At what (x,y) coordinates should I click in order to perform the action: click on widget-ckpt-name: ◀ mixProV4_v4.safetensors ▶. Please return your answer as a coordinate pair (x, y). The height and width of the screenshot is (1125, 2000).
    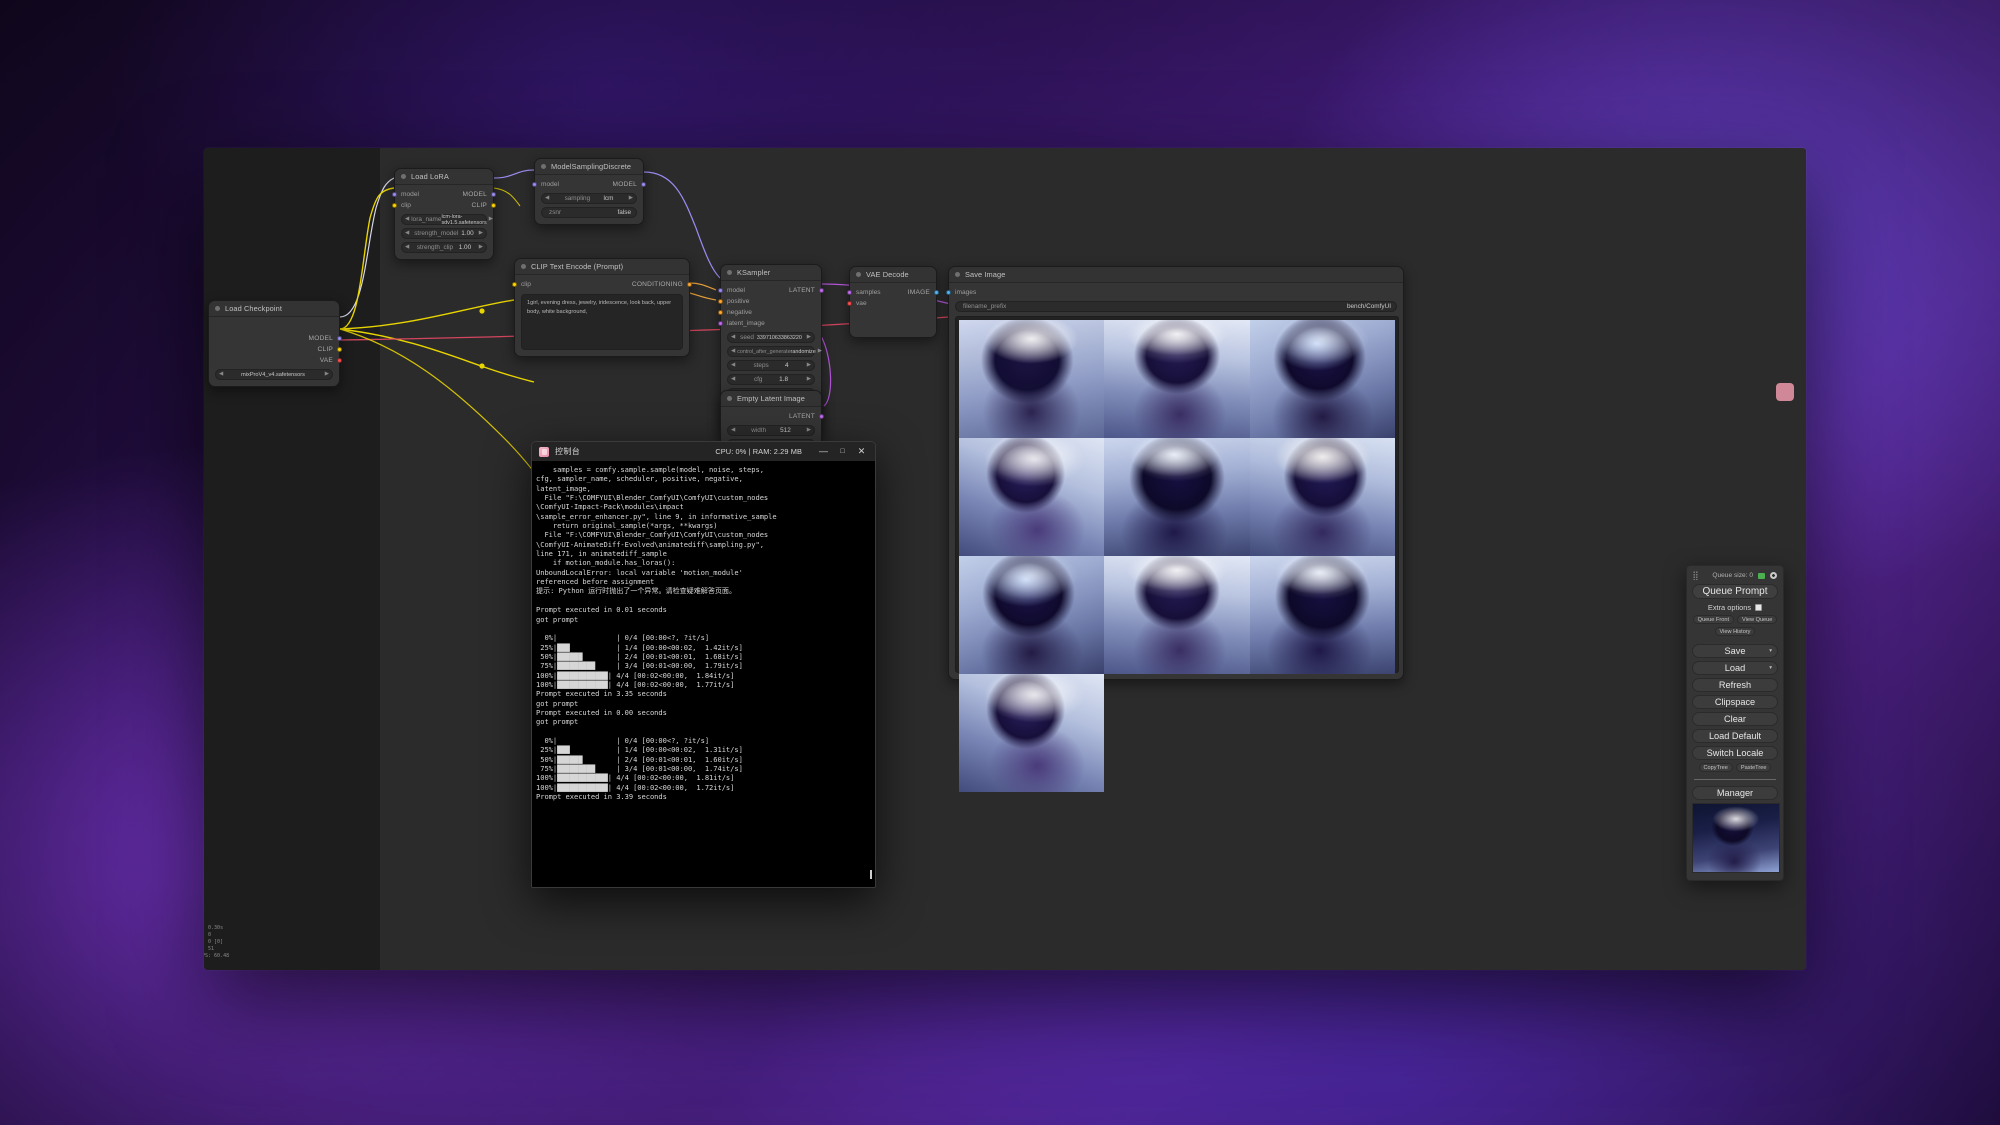
    Looking at the image, I should click on (274, 374).